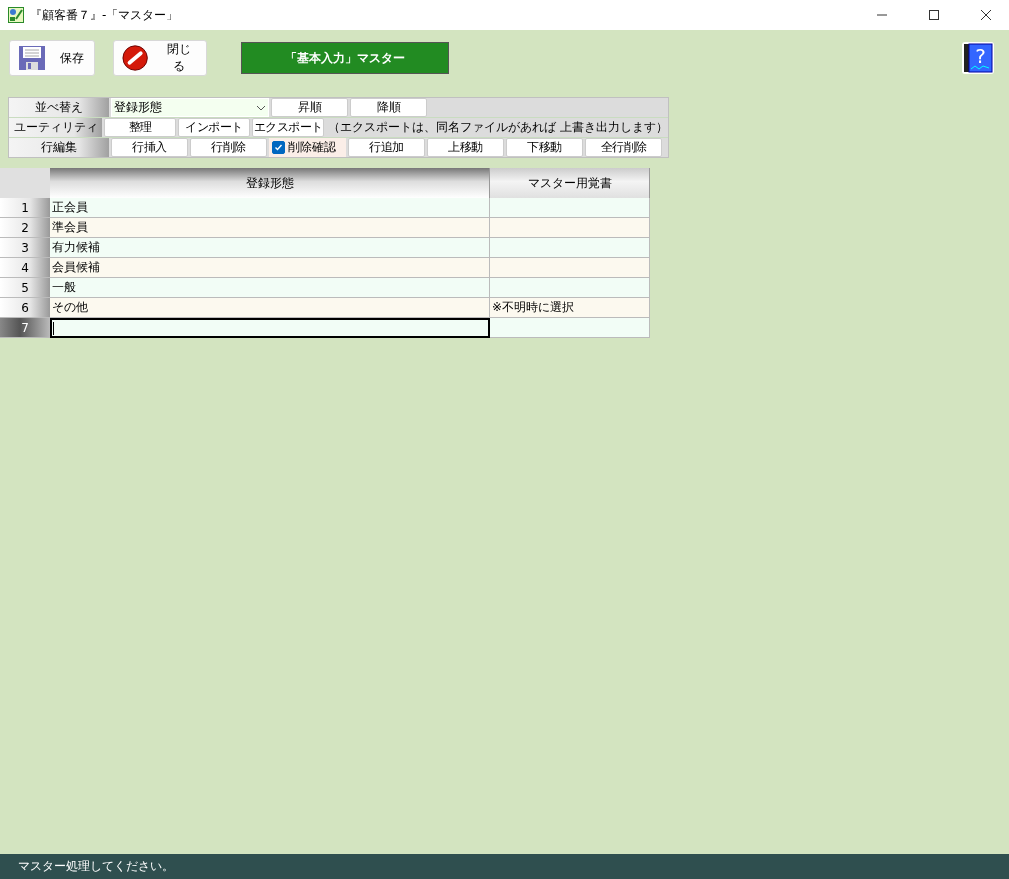  Describe the element at coordinates (59, 147) in the screenshot. I see `row-label: 行編集` at that location.